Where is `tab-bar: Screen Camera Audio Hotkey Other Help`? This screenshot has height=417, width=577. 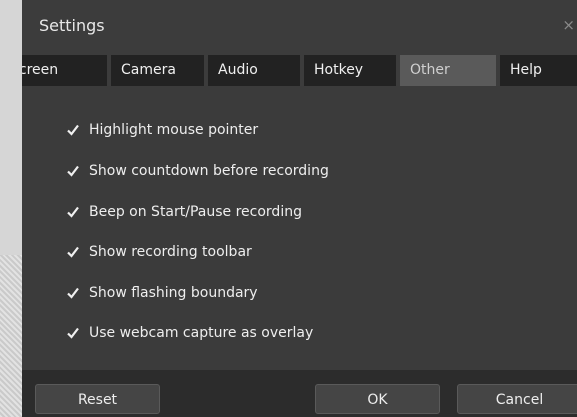 tab-bar: Screen Camera Audio Hotkey Other Help is located at coordinates (299, 70).